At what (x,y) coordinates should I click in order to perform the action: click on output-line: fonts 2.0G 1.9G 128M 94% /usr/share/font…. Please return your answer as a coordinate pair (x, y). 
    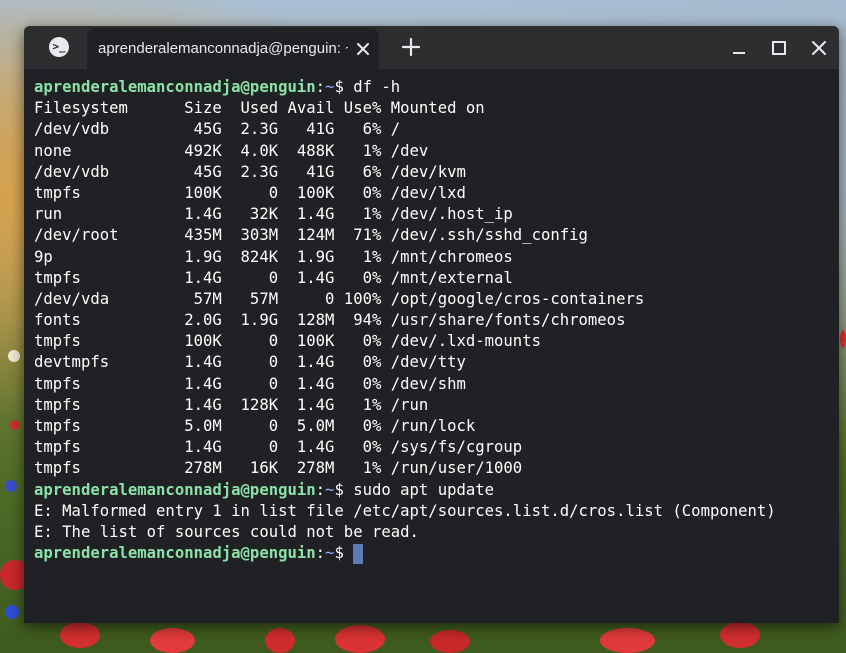
    Looking at the image, I should click on (330, 320).